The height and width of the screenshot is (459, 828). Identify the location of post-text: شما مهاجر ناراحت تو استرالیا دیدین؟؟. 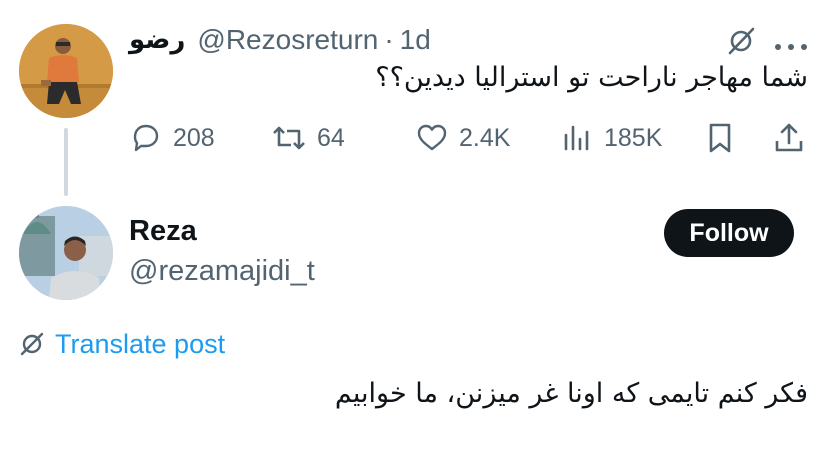
(591, 77).